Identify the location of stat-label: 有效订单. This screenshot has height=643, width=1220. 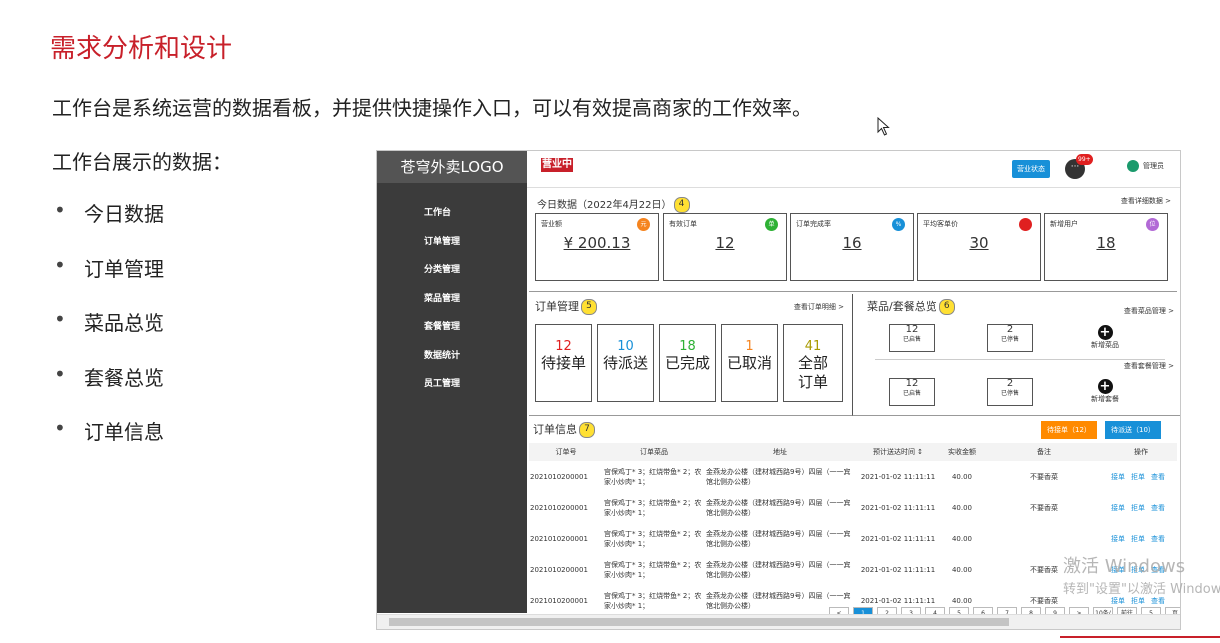
(683, 224).